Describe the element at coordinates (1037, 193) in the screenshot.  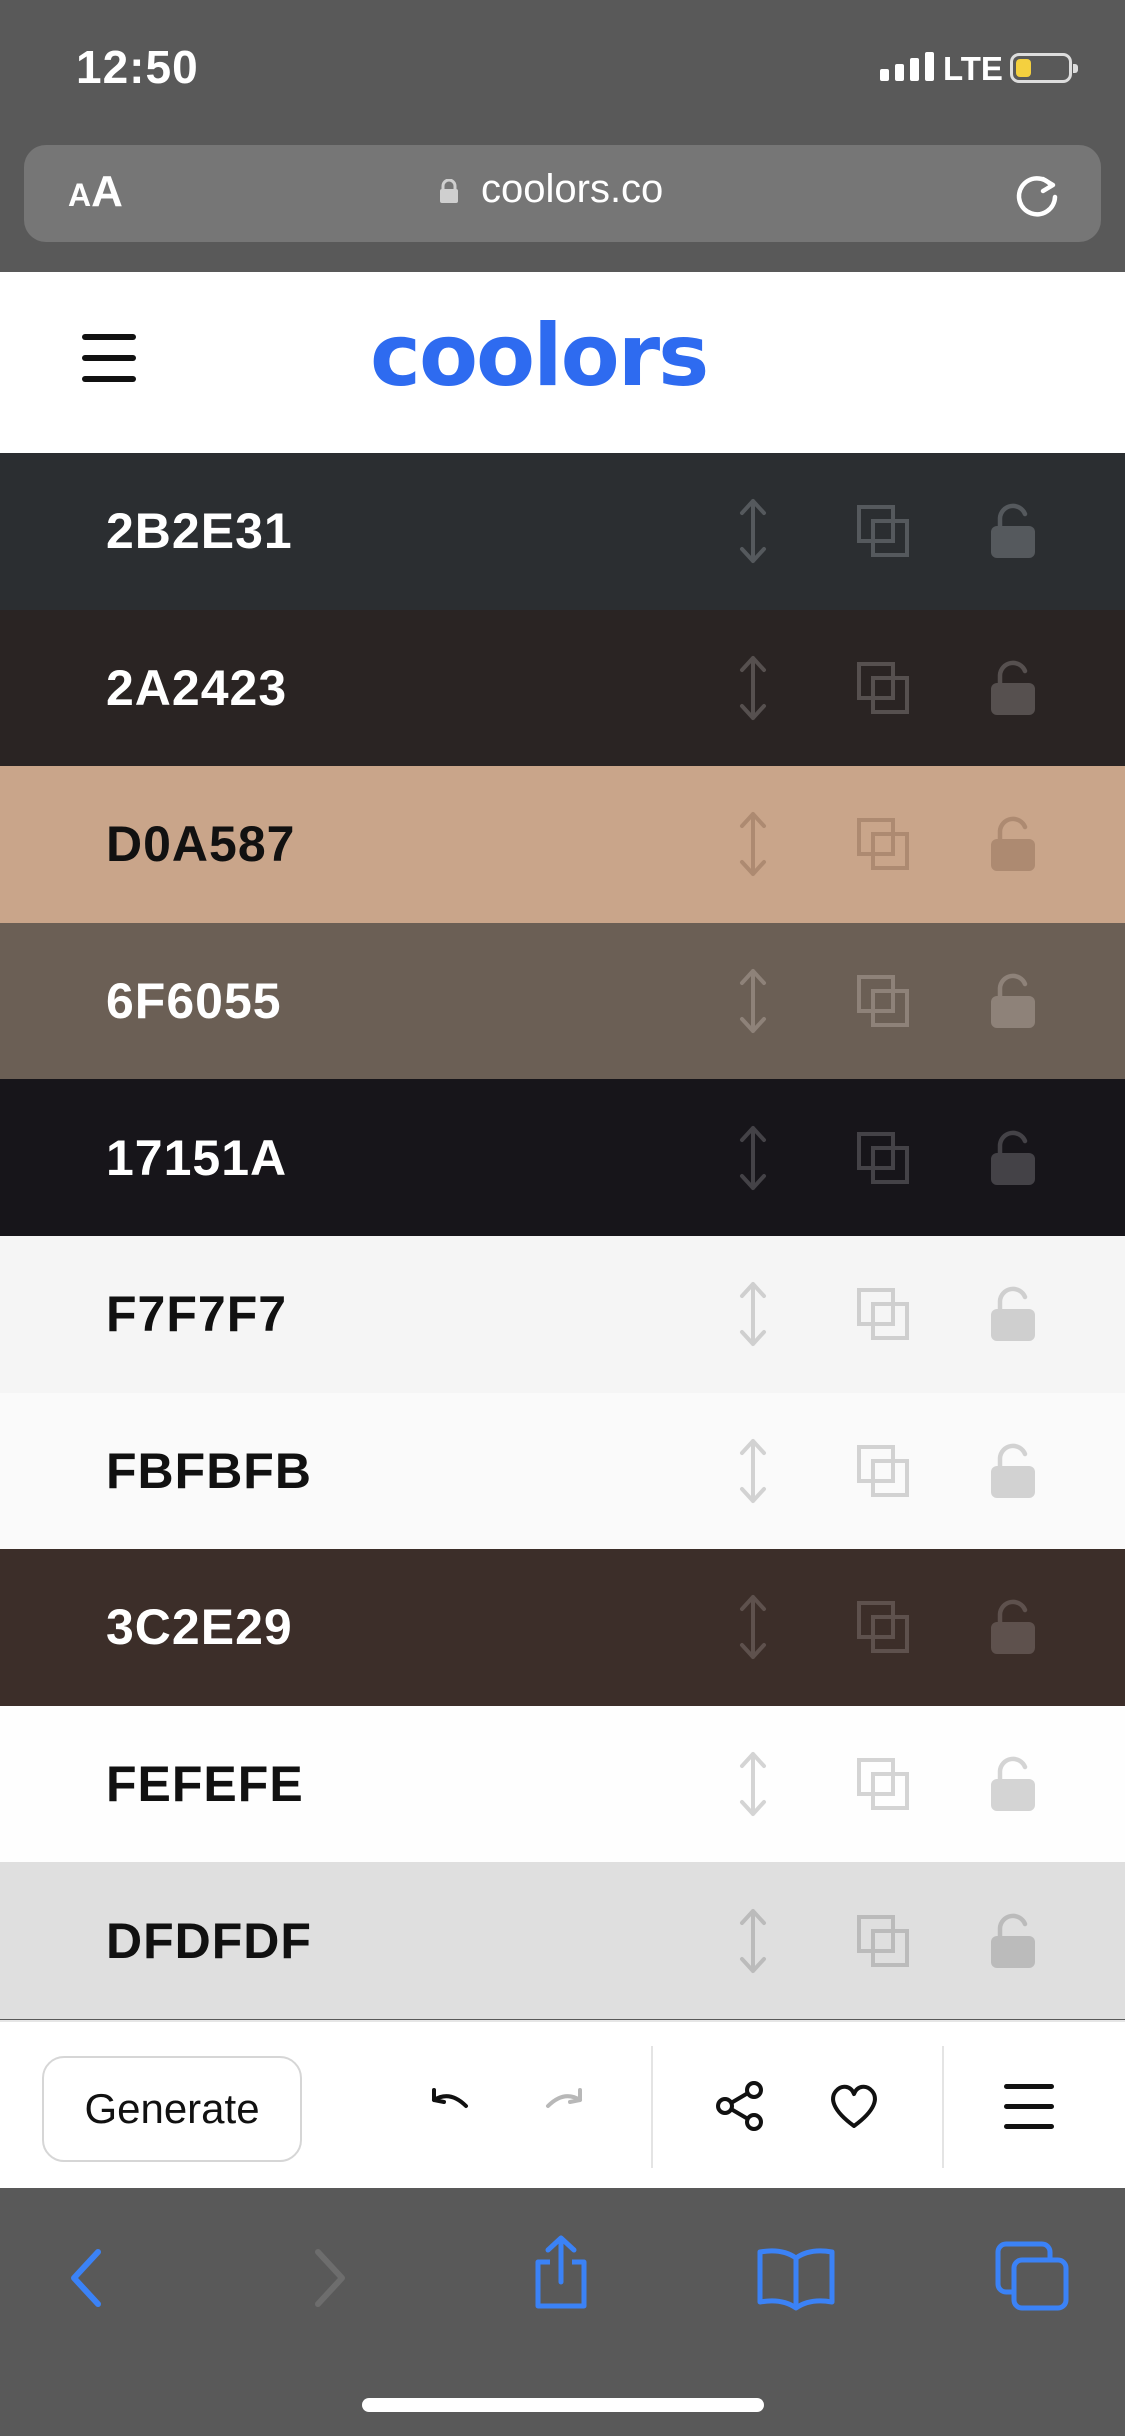
I see `reload-icon` at that location.